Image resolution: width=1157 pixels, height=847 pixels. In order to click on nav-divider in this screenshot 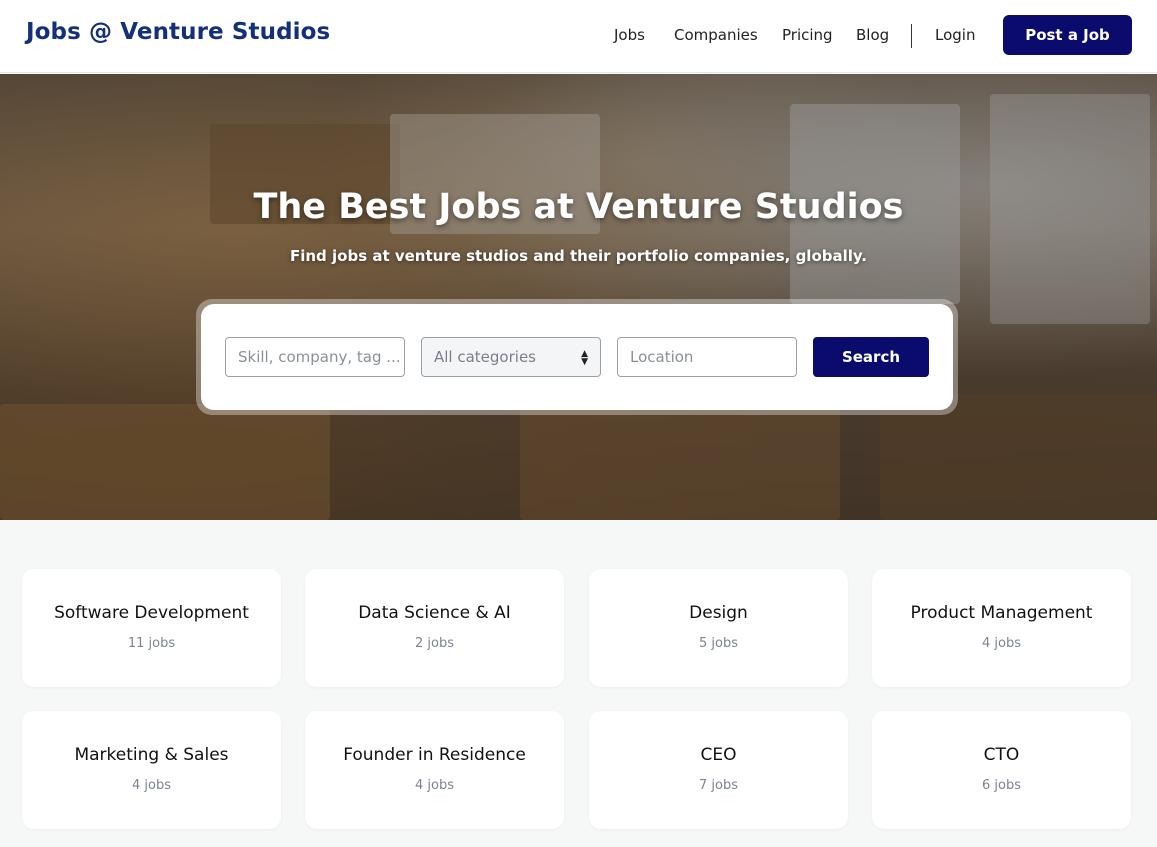, I will do `click(911, 36)`.